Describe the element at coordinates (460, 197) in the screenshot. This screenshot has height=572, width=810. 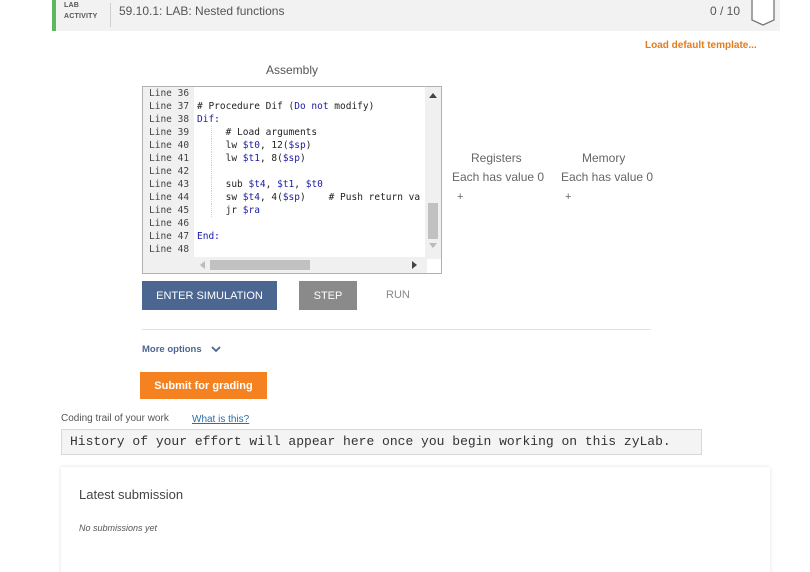
I see `add-register-button: +` at that location.